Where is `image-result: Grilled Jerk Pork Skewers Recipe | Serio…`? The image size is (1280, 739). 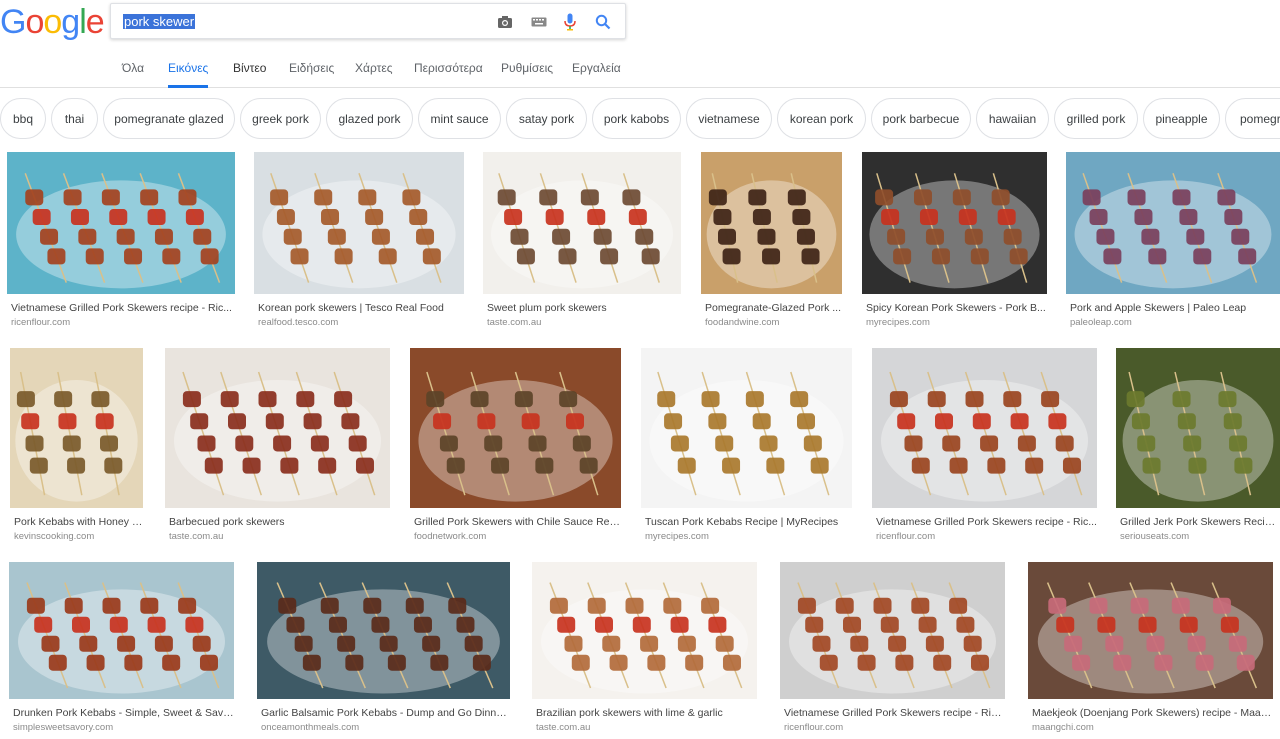
image-result: Grilled Jerk Pork Skewers Recipe | Serio… is located at coordinates (1198, 447).